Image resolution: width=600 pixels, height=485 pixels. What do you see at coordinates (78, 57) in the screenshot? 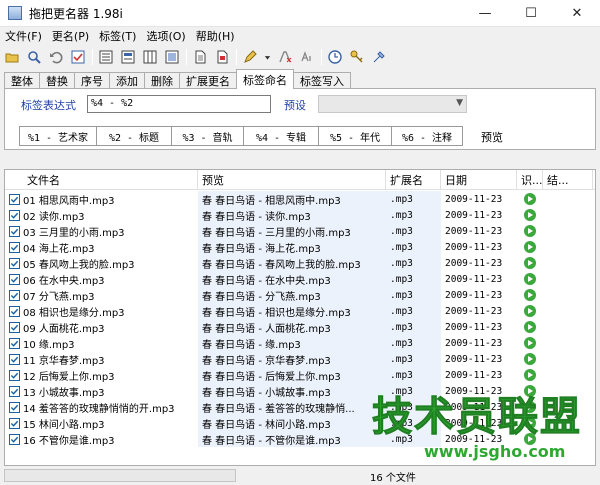
I see `check-icon` at bounding box center [78, 57].